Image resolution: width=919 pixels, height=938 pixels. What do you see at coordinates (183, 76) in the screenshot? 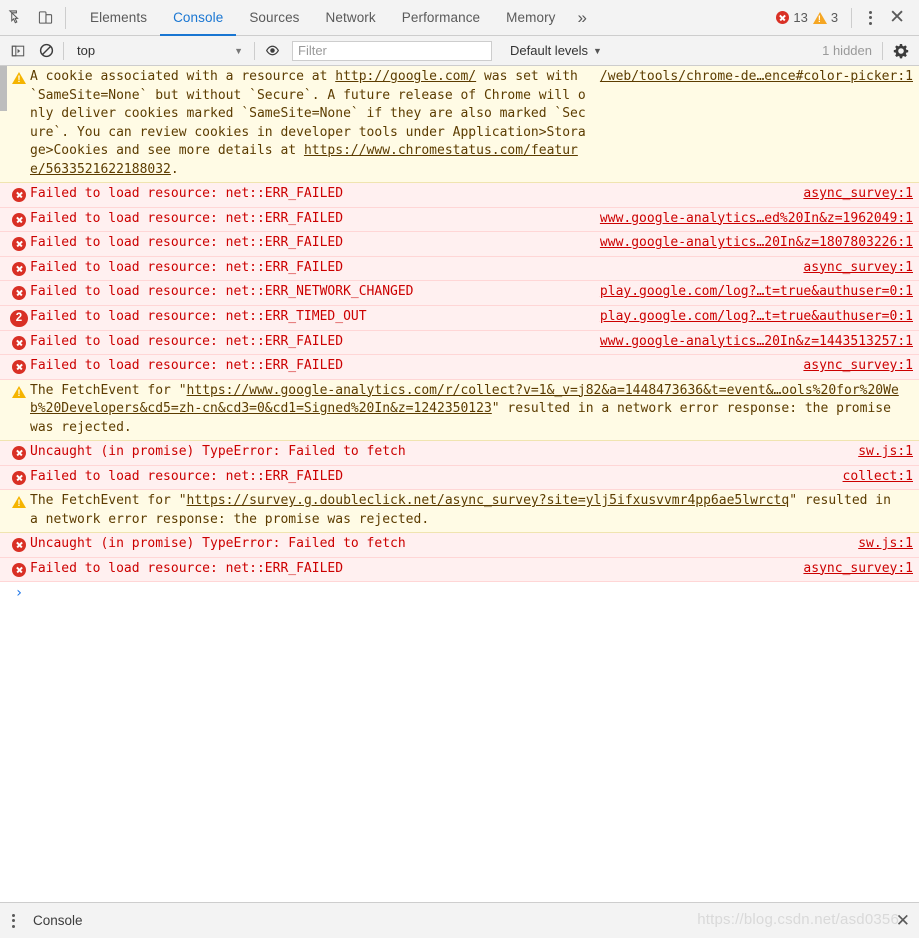
I see `message-text-part: A cookie associated with a resource at` at bounding box center [183, 76].